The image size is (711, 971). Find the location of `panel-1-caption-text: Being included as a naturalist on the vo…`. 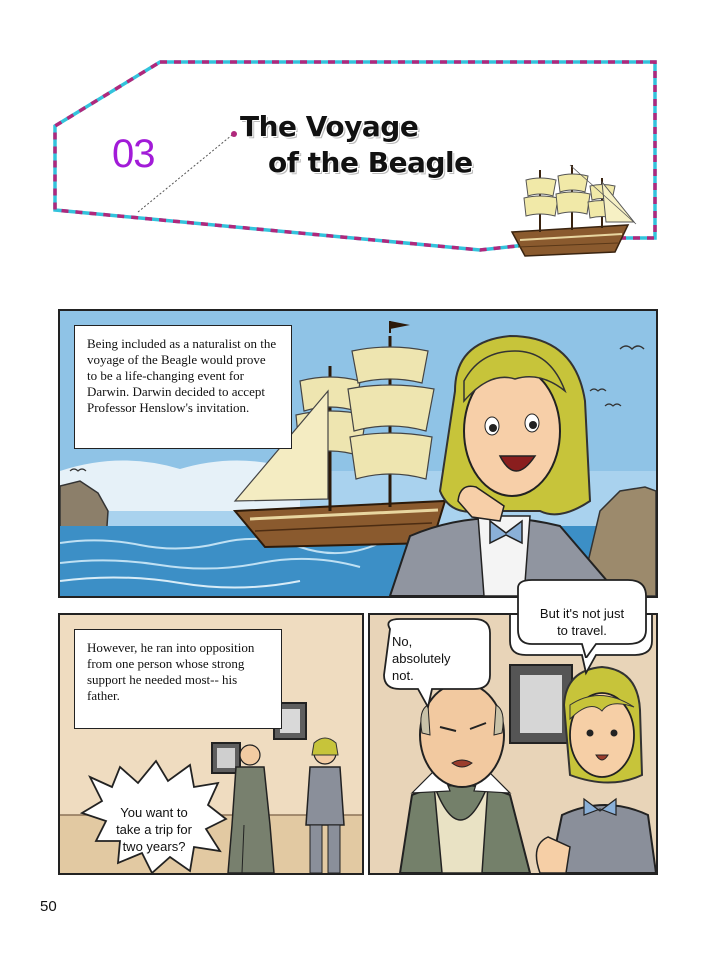

panel-1-caption-text: Being included as a naturalist on the vo… is located at coordinates (182, 375).